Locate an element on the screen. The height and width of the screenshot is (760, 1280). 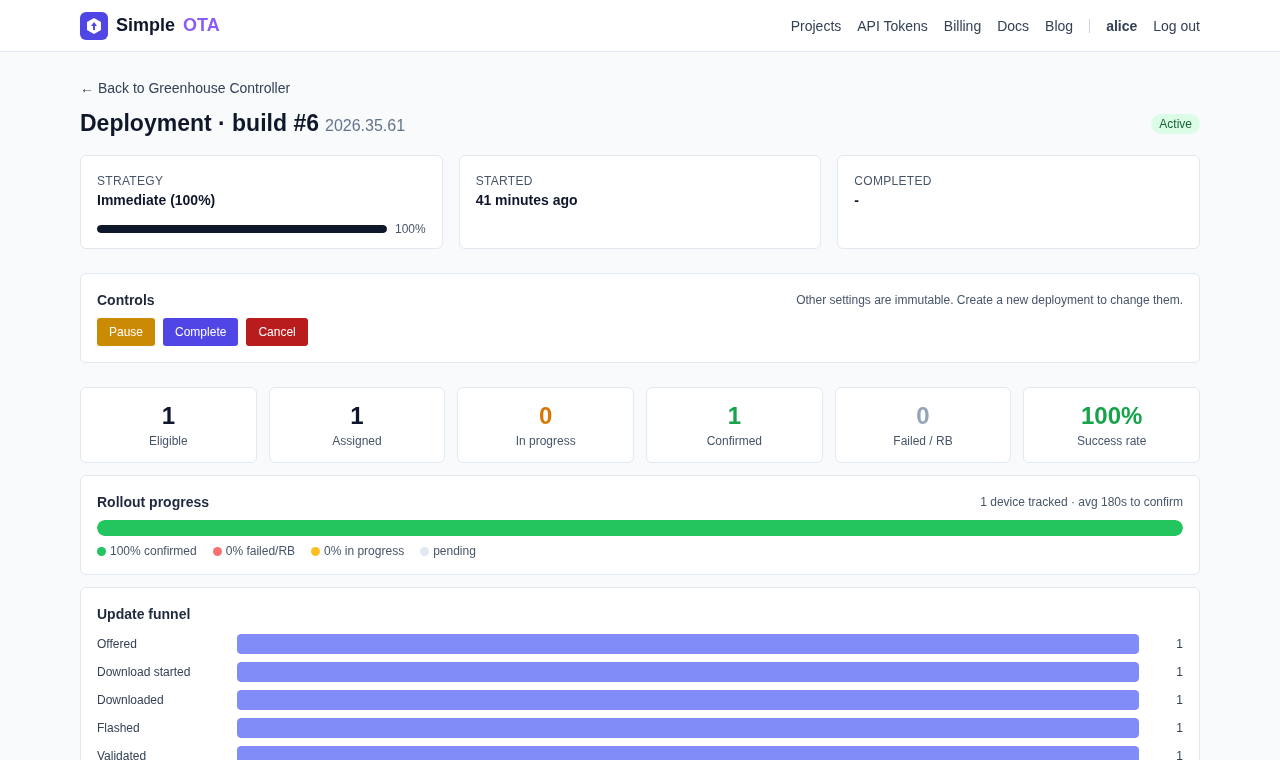
legend-label: 100% confirmed is located at coordinates (153, 551).